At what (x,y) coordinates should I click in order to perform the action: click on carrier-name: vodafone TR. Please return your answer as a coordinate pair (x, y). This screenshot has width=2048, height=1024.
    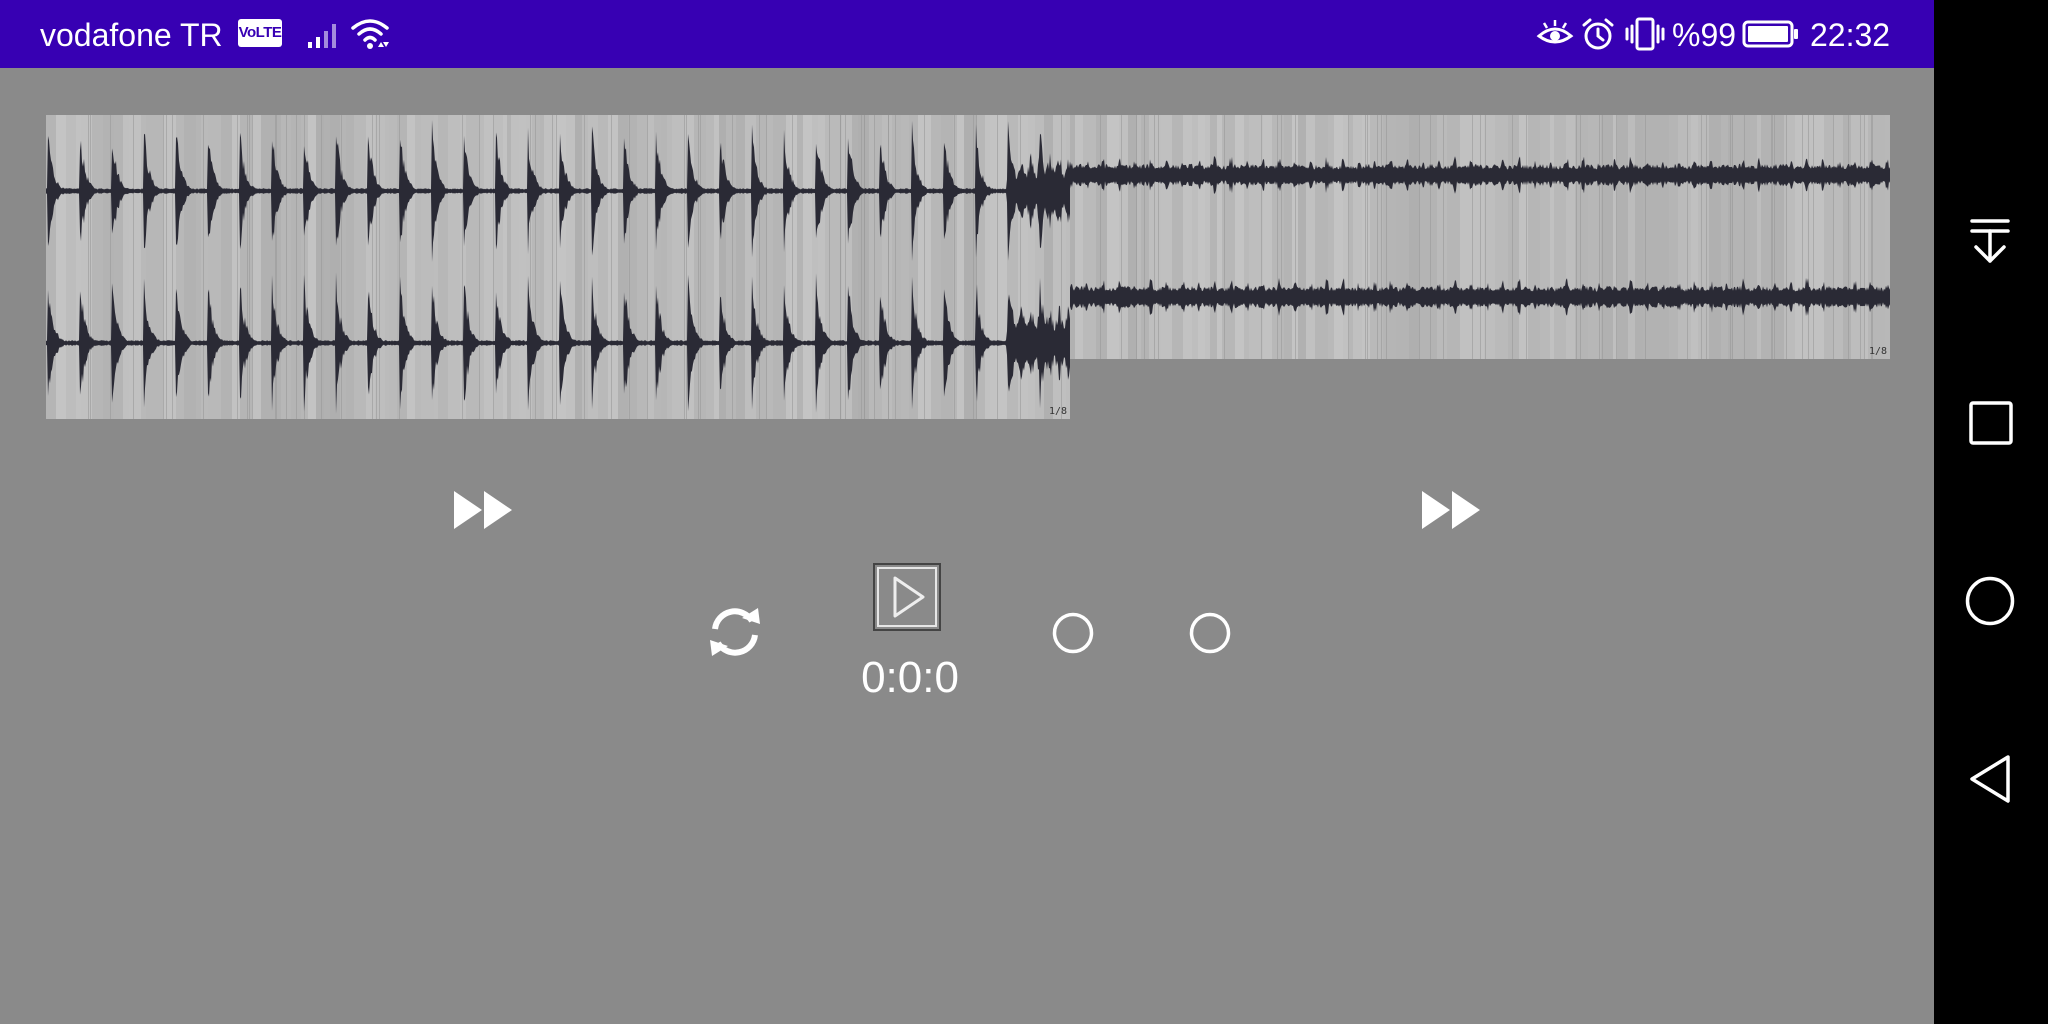
    Looking at the image, I should click on (131, 35).